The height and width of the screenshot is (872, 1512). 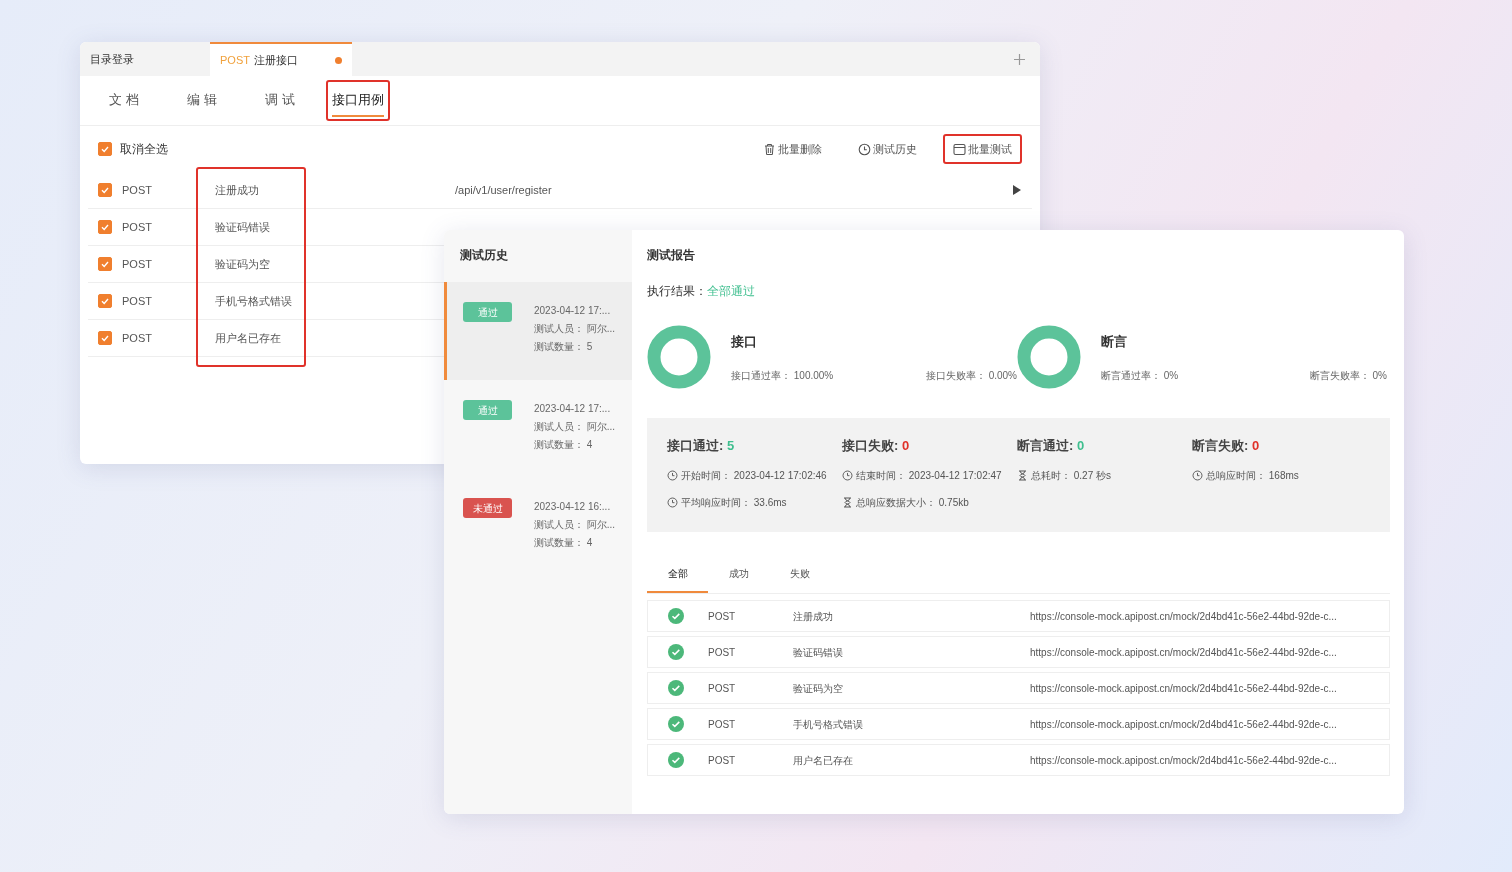 What do you see at coordinates (731, 291) in the screenshot?
I see `result-value: 全部通过` at bounding box center [731, 291].